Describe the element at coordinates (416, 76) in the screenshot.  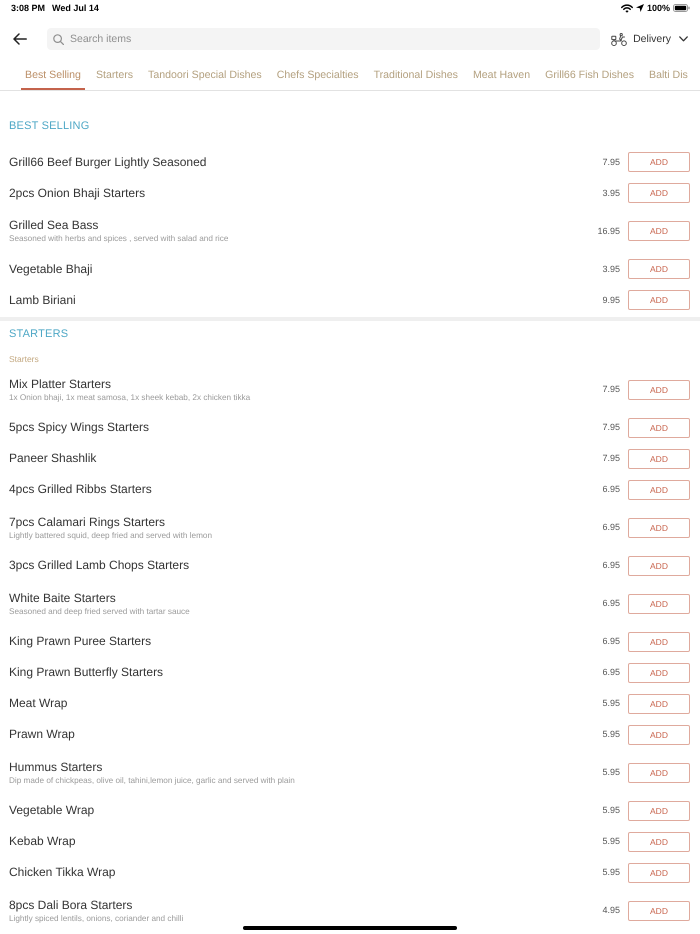
I see `category-tab: Traditional Dishes` at that location.